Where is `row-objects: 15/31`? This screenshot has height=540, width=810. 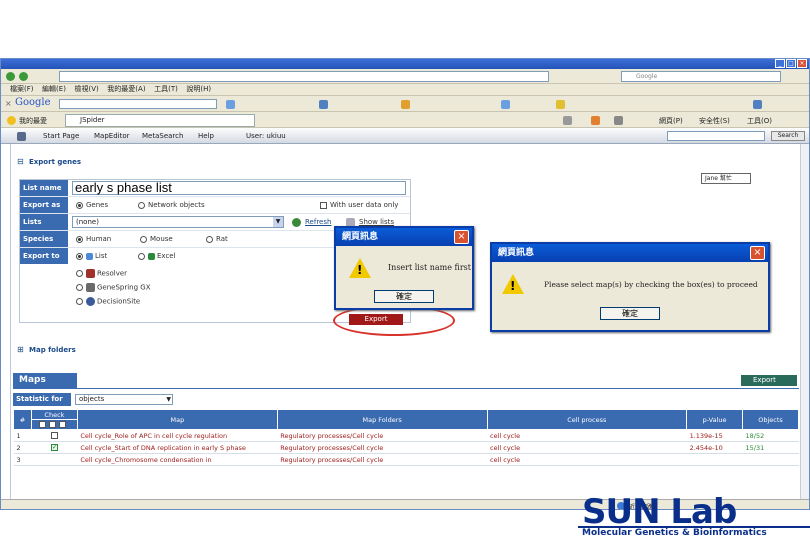 row-objects: 15/31 is located at coordinates (770, 447).